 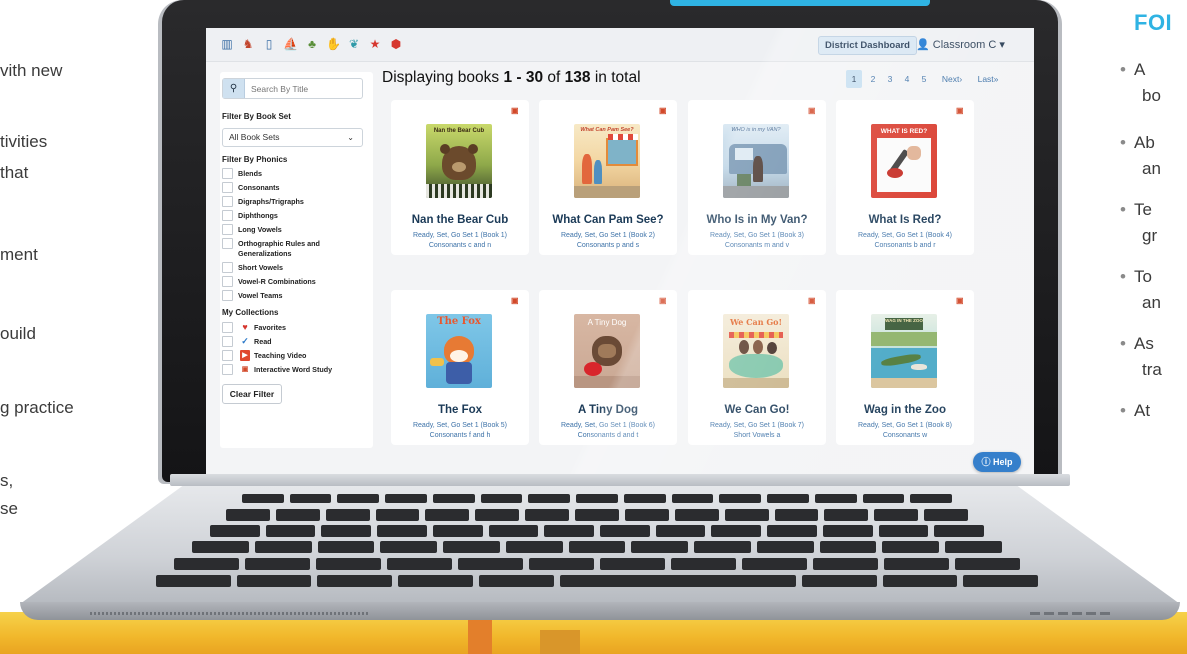 What do you see at coordinates (905, 410) in the screenshot?
I see `book-title: Wag in the Zoo` at bounding box center [905, 410].